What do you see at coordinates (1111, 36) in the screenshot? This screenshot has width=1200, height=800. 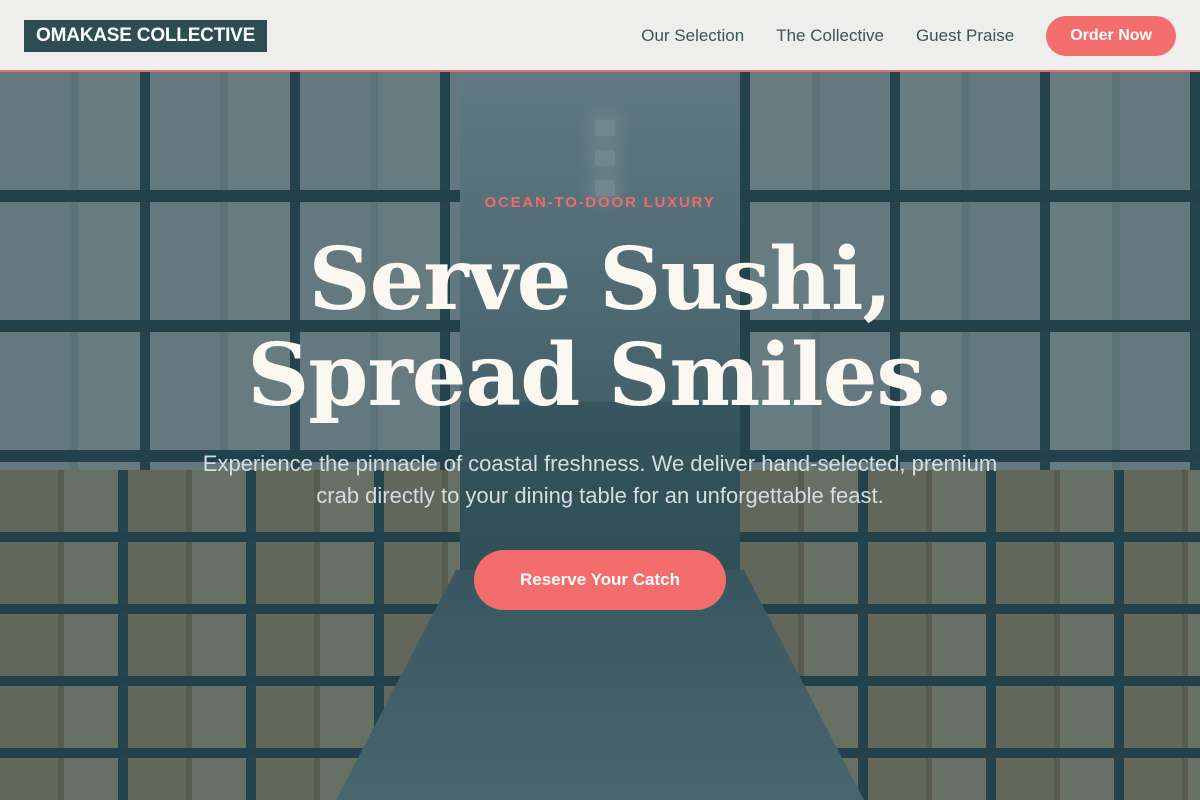 I see `order-now-button: Order Now` at bounding box center [1111, 36].